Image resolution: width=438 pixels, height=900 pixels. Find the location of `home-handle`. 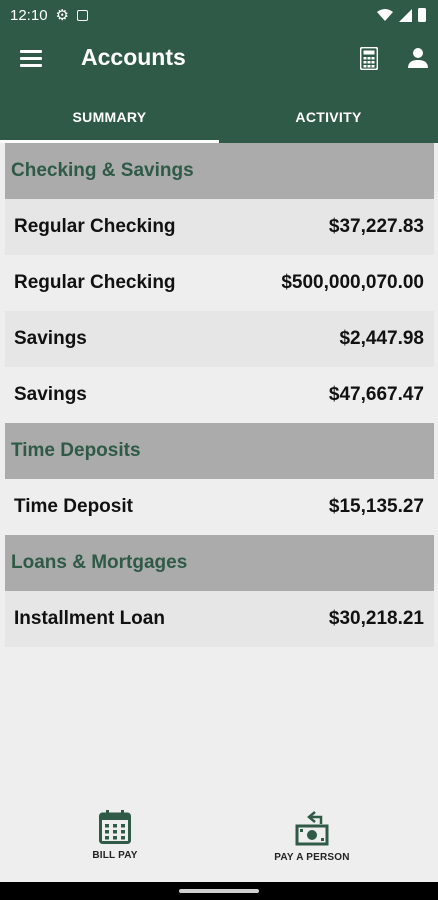

home-handle is located at coordinates (219, 891).